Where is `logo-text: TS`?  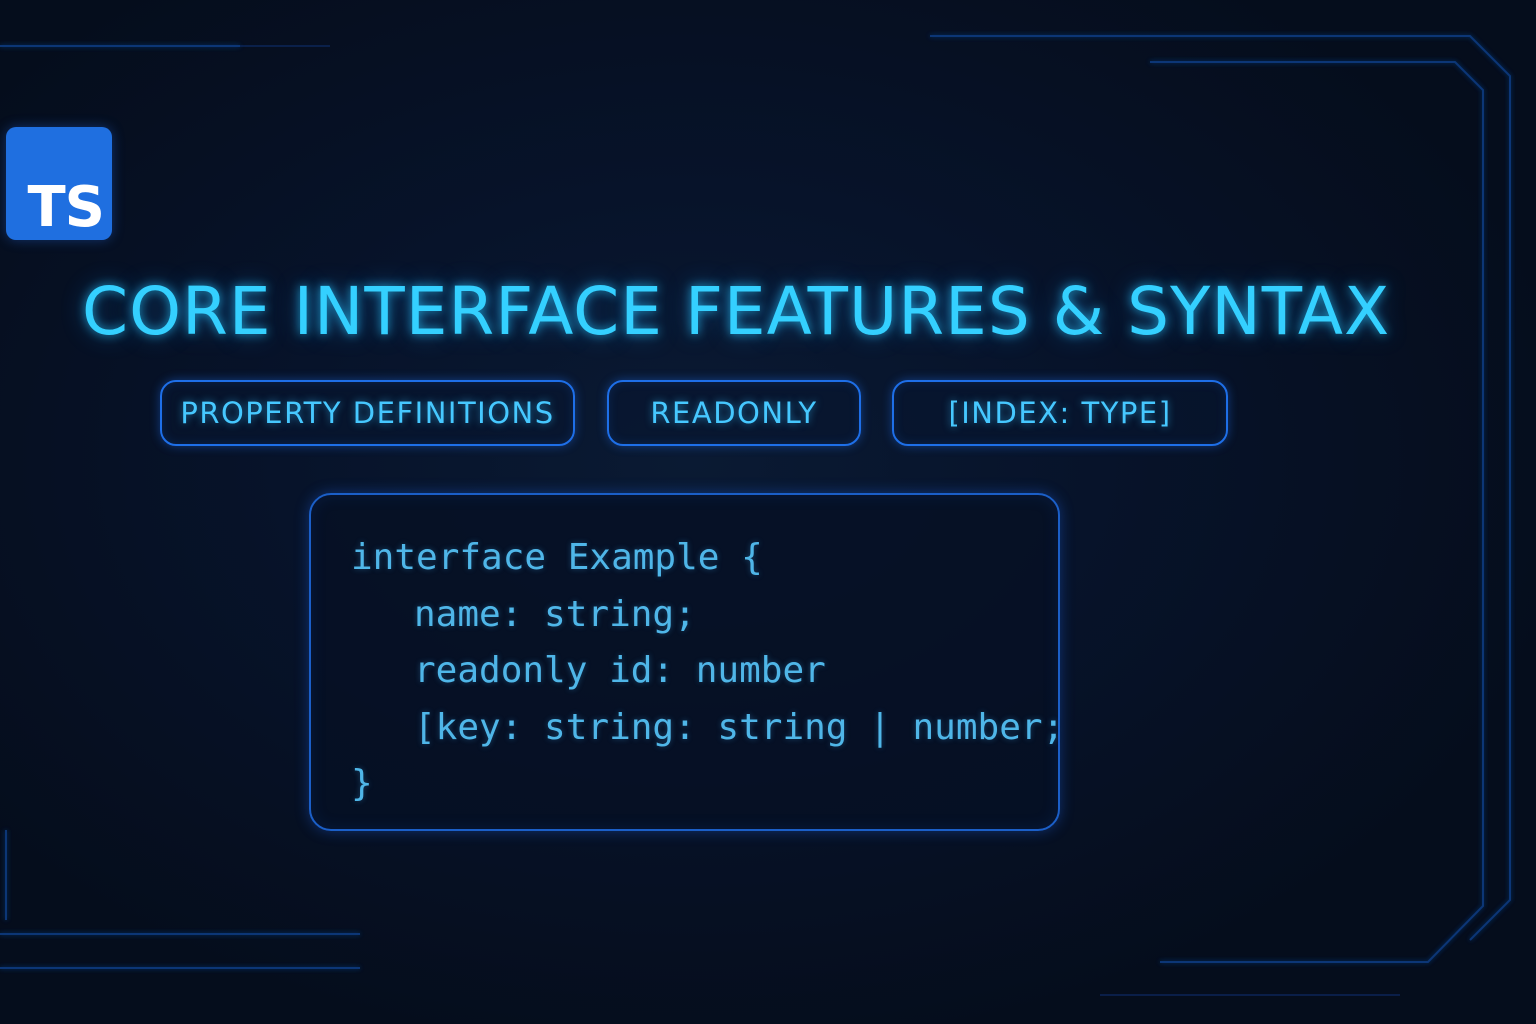
logo-text: TS is located at coordinates (66, 207).